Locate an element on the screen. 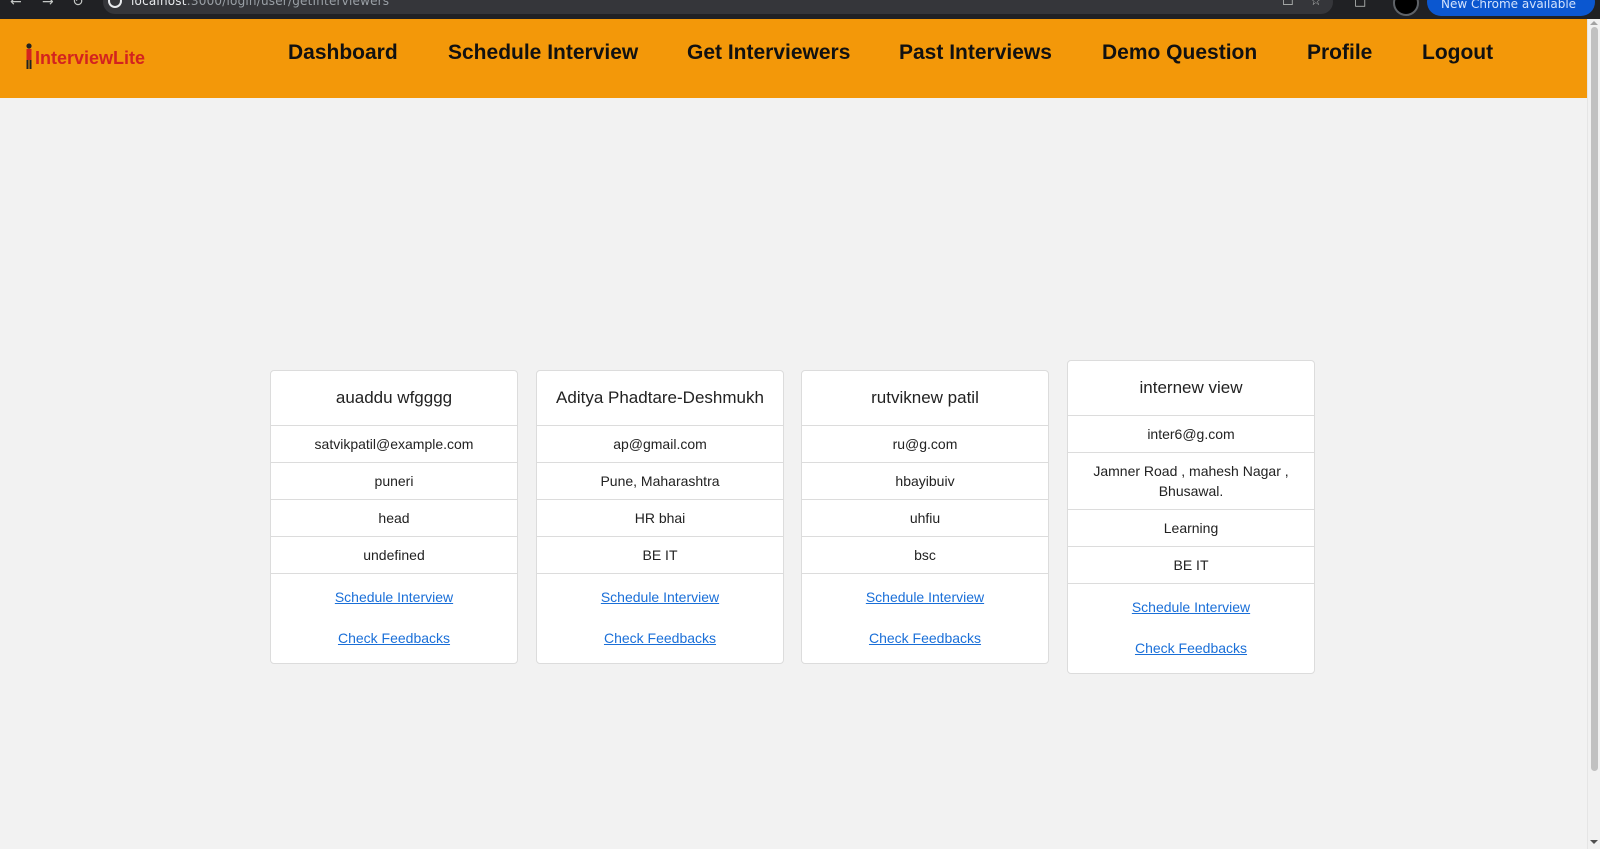  nav-get-interviewers: Get Interviewers is located at coordinates (768, 53).